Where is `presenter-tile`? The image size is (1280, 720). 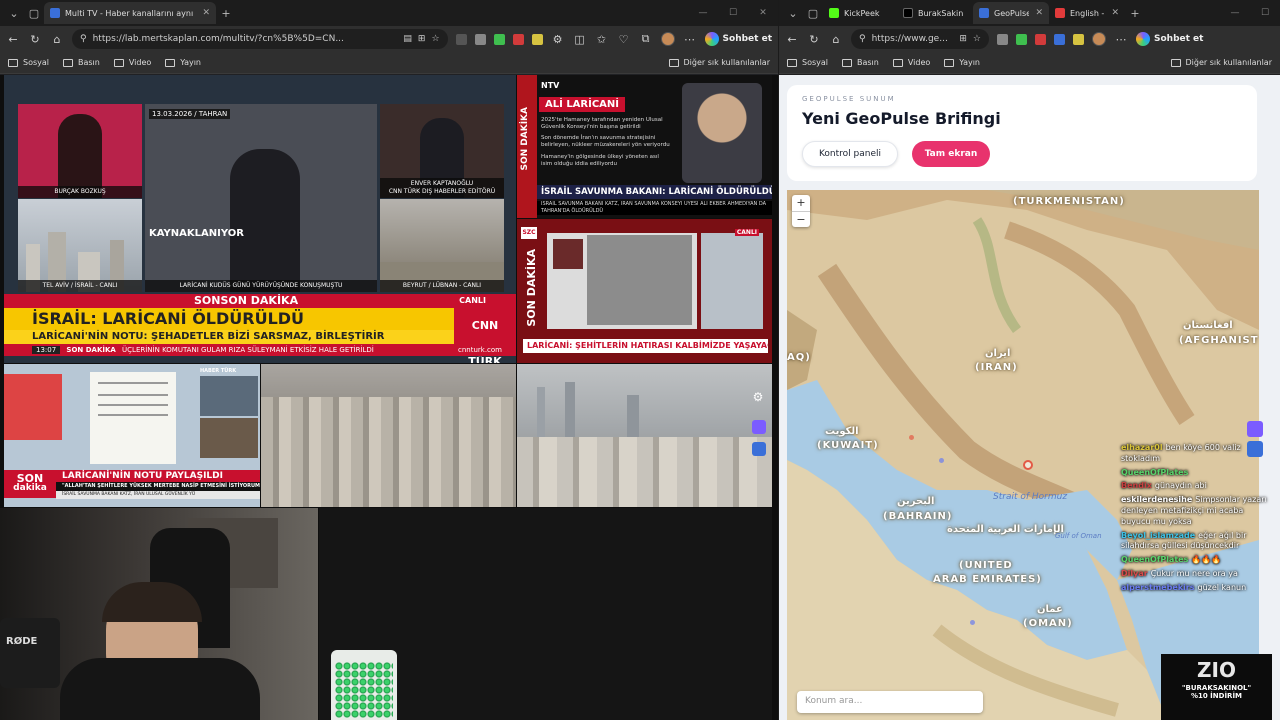 presenter-tile is located at coordinates (33, 407).